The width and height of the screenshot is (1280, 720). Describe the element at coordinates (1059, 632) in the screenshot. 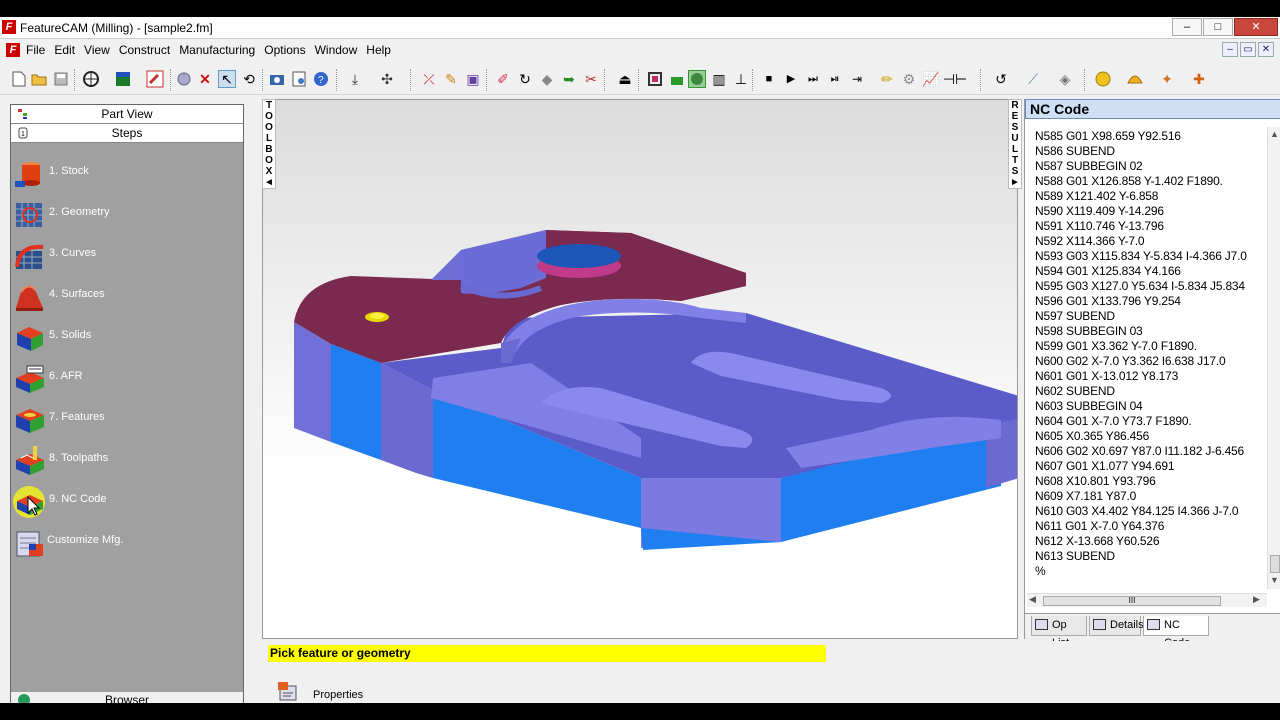

I see `tab-op-list: Op List` at that location.